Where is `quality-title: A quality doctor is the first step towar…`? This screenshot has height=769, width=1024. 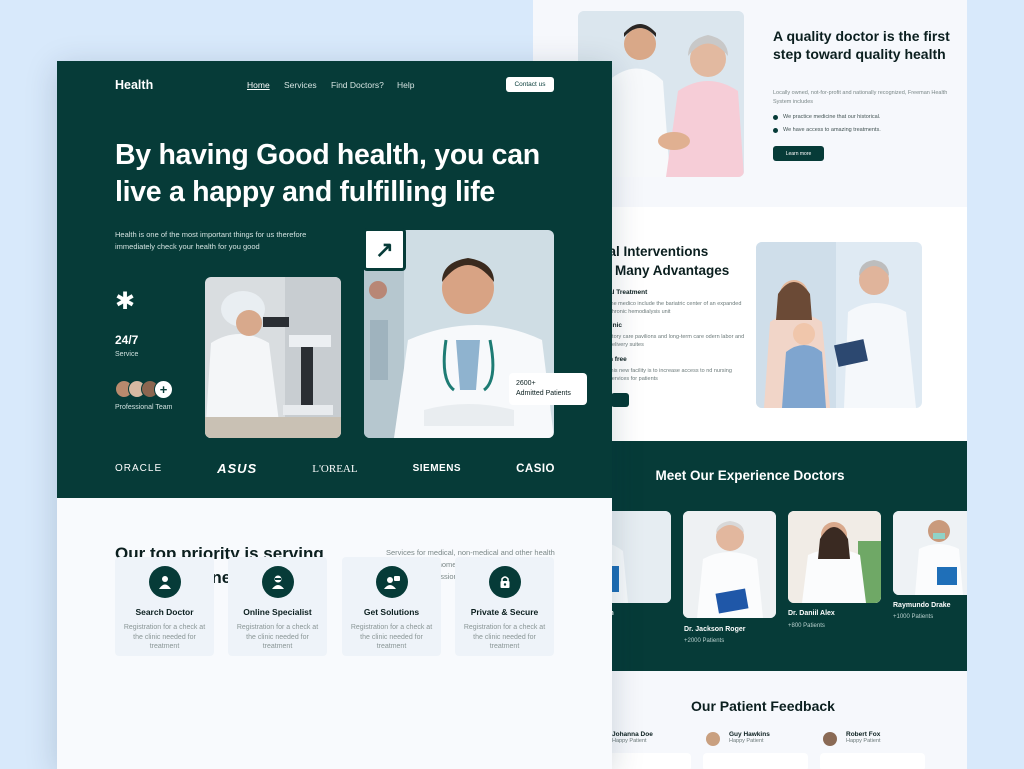 quality-title: A quality doctor is the first step towar… is located at coordinates (861, 45).